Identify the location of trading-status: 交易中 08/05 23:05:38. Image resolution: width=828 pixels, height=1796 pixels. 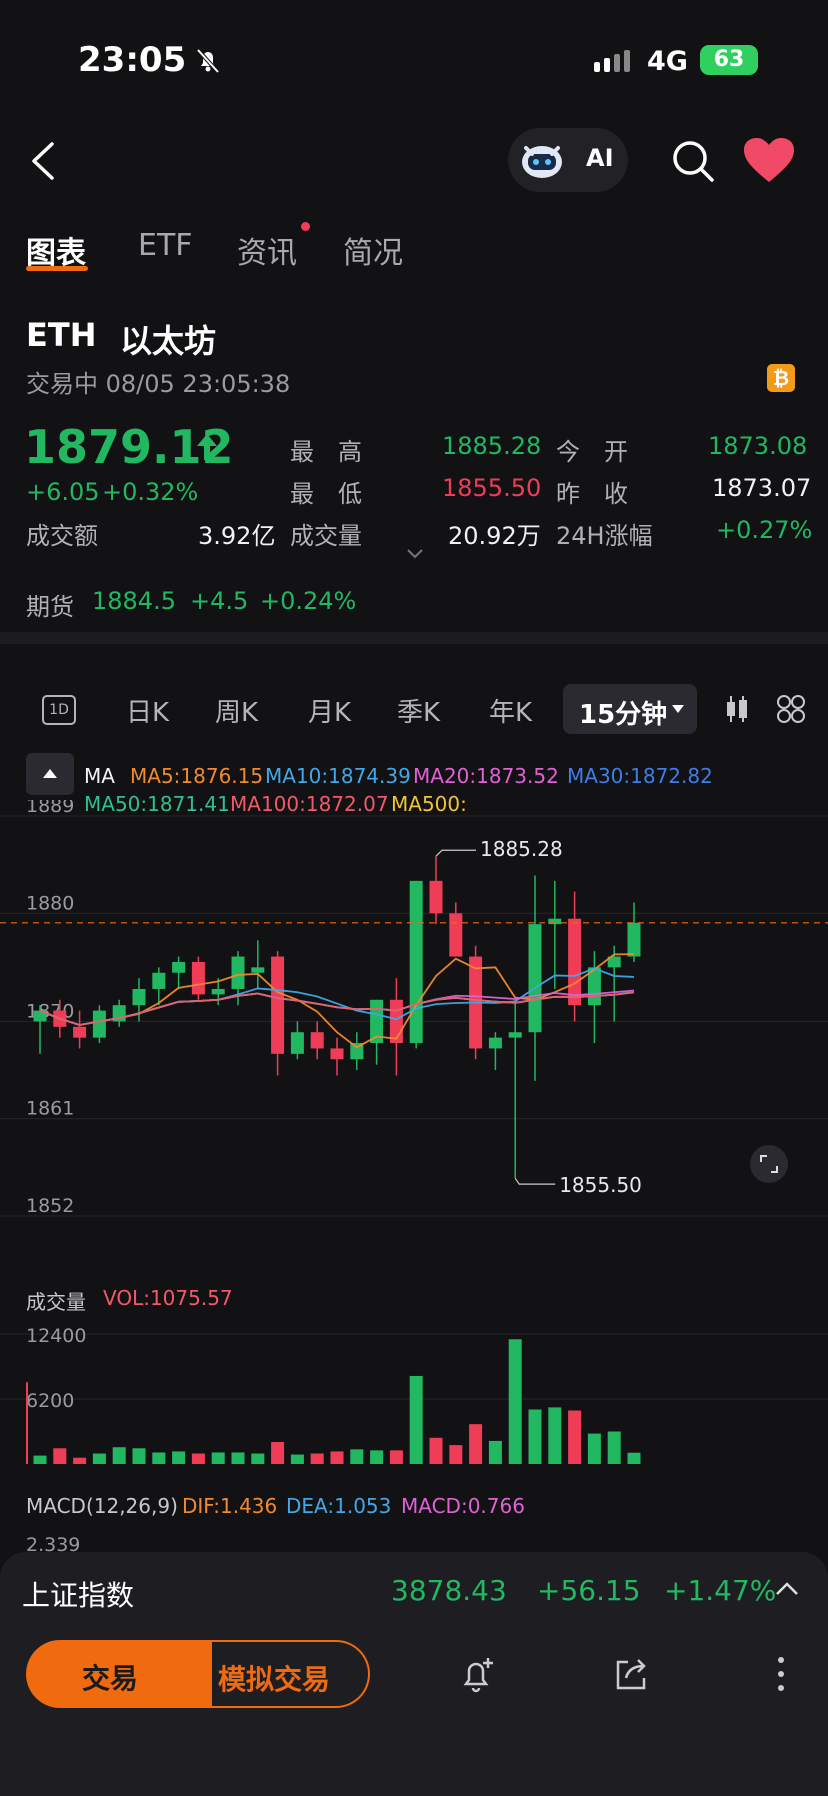
(158, 384).